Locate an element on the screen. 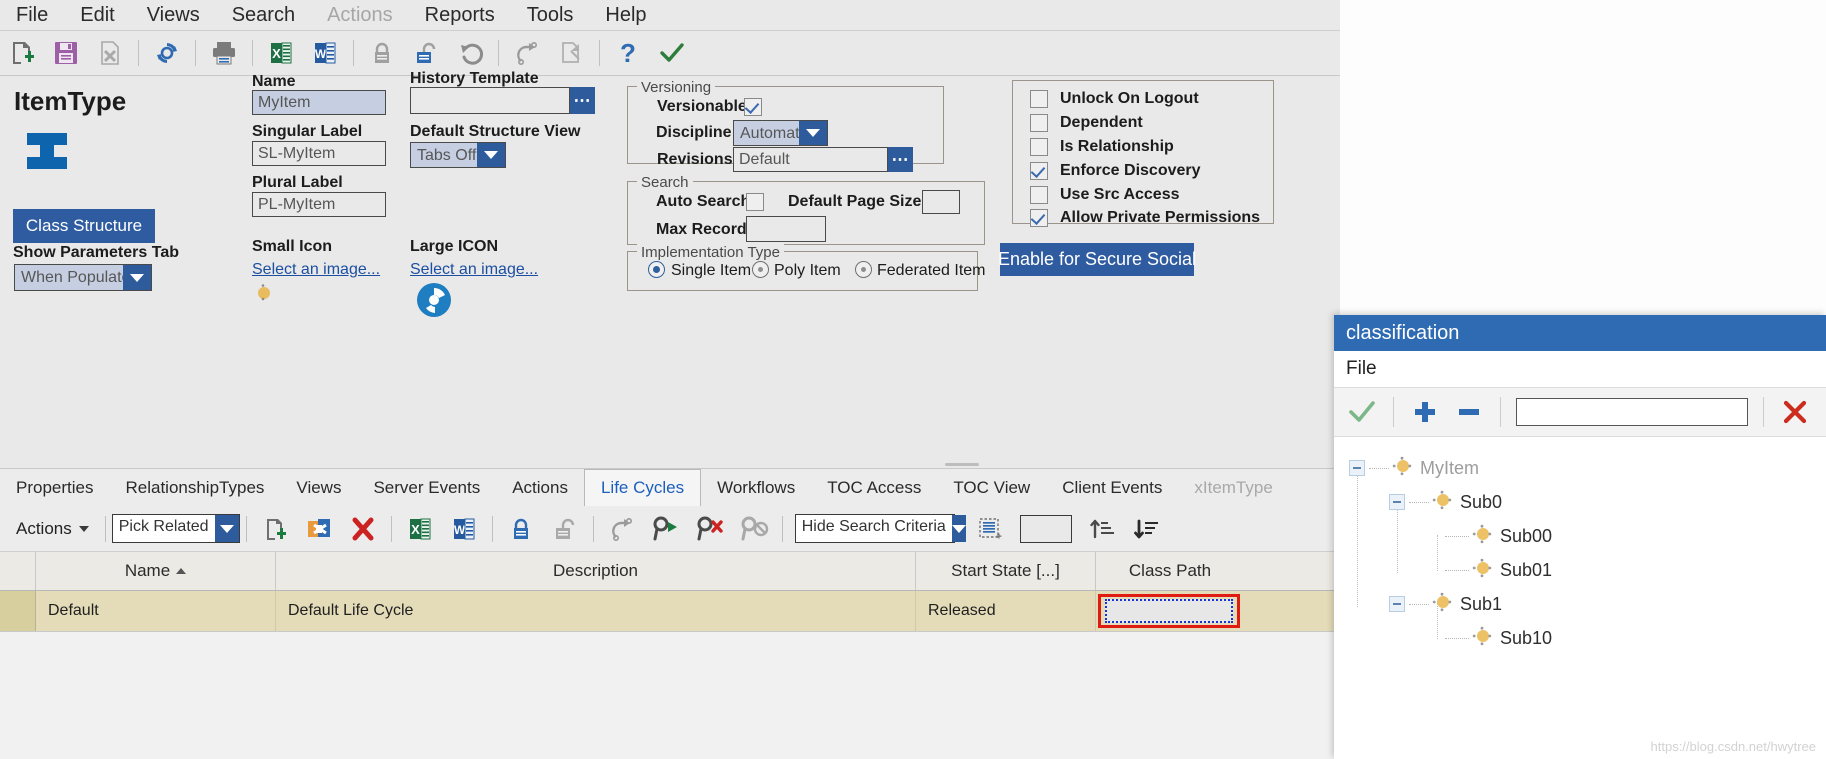 The height and width of the screenshot is (759, 1826). tab-toc-view: TOC View is located at coordinates (991, 488).